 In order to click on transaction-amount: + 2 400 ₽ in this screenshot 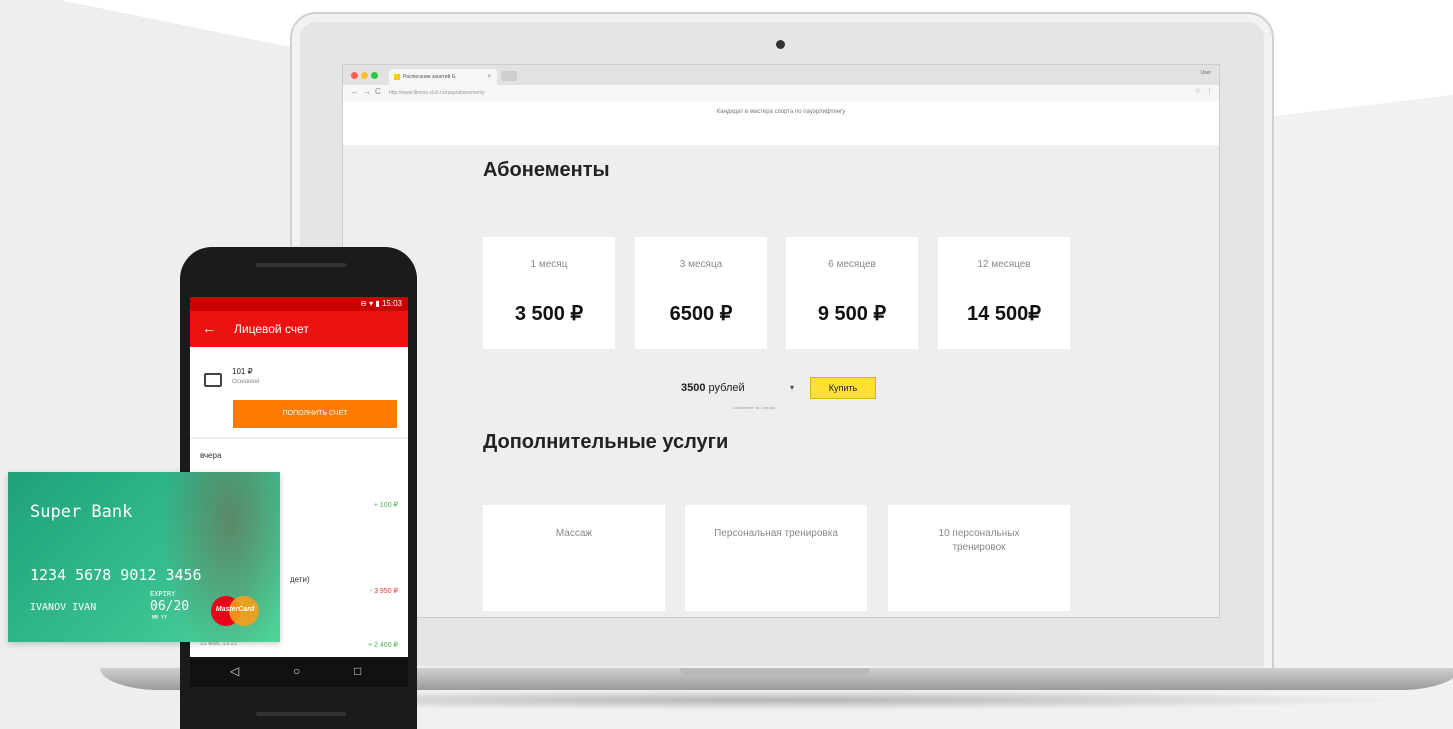, I will do `click(383, 645)`.